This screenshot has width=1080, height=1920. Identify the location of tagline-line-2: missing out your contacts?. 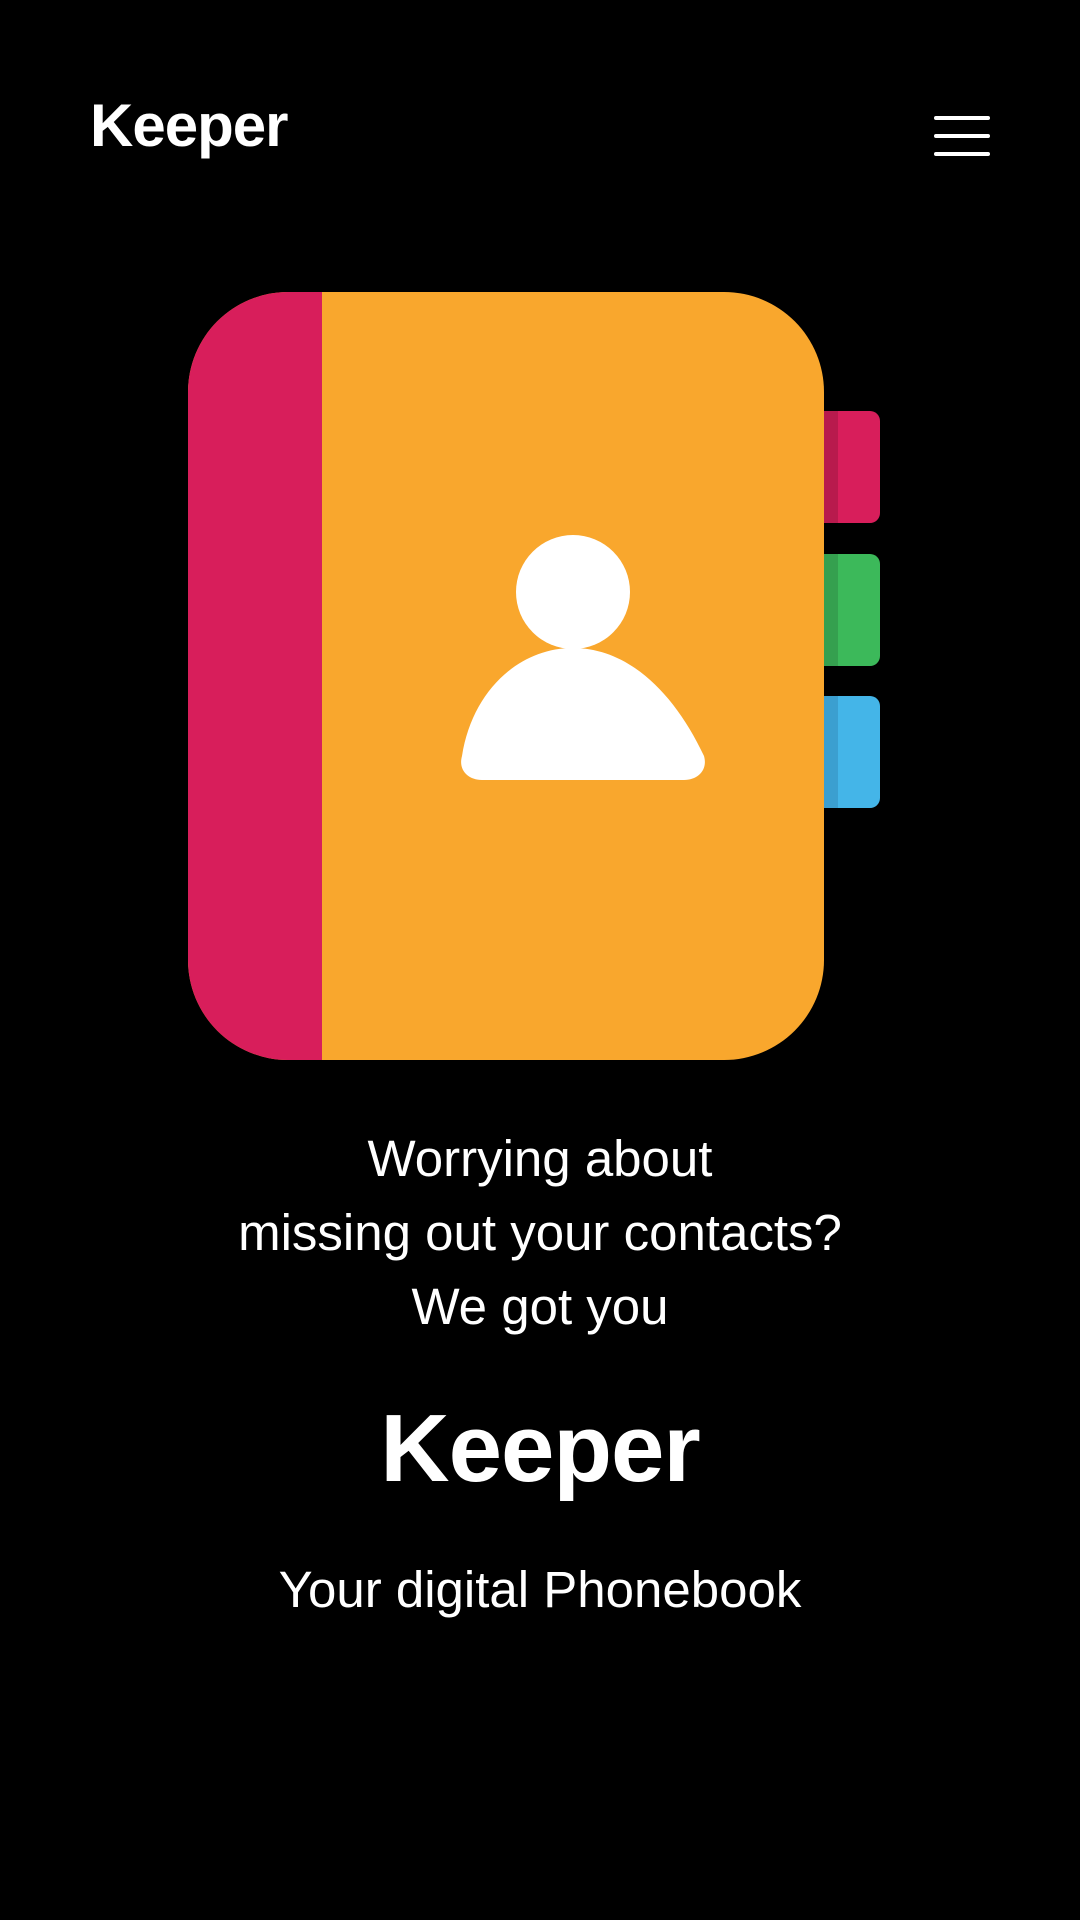
(540, 1232).